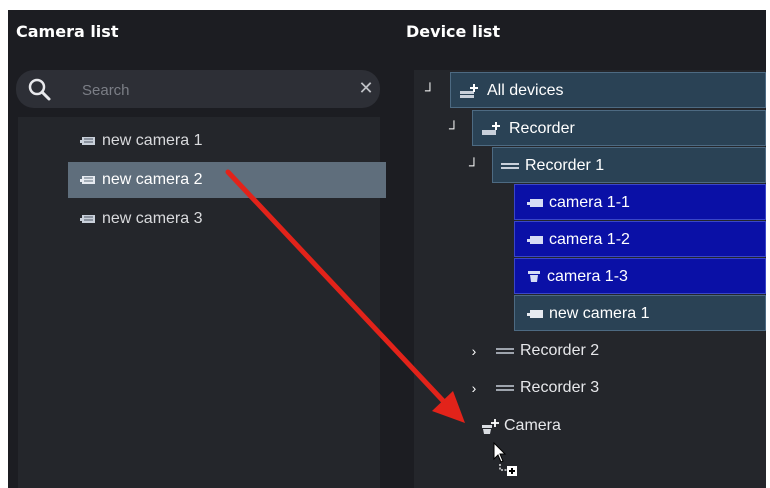 This screenshot has height=488, width=770. I want to click on tree-node-camera: camera 1-2, so click(640, 239).